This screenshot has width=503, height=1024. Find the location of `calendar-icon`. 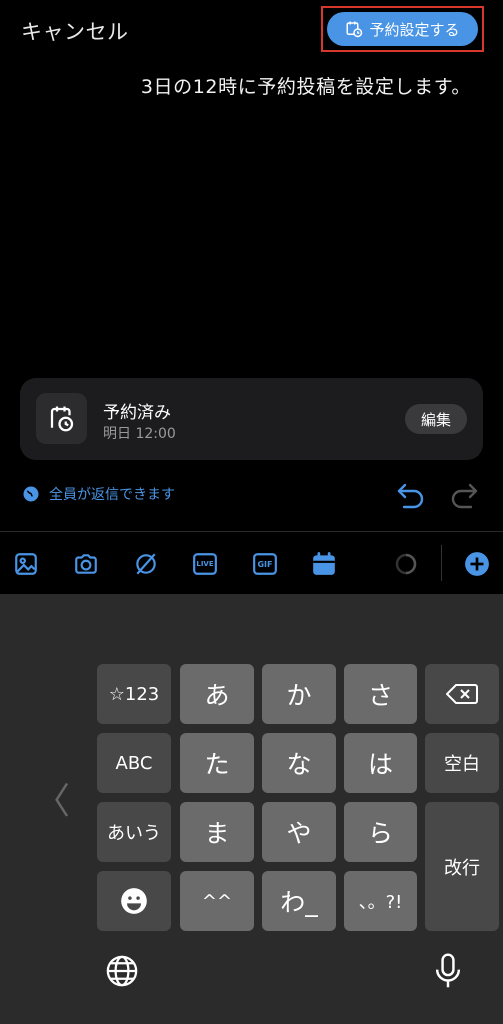

calendar-icon is located at coordinates (324, 564).